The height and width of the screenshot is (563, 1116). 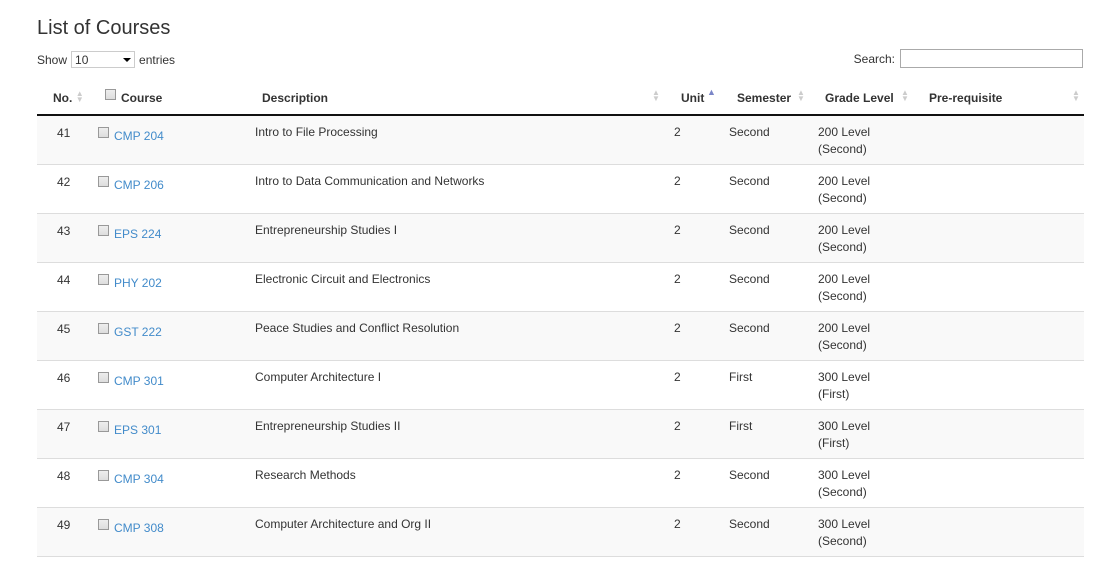 I want to click on search-box: Search:, so click(x=968, y=58).